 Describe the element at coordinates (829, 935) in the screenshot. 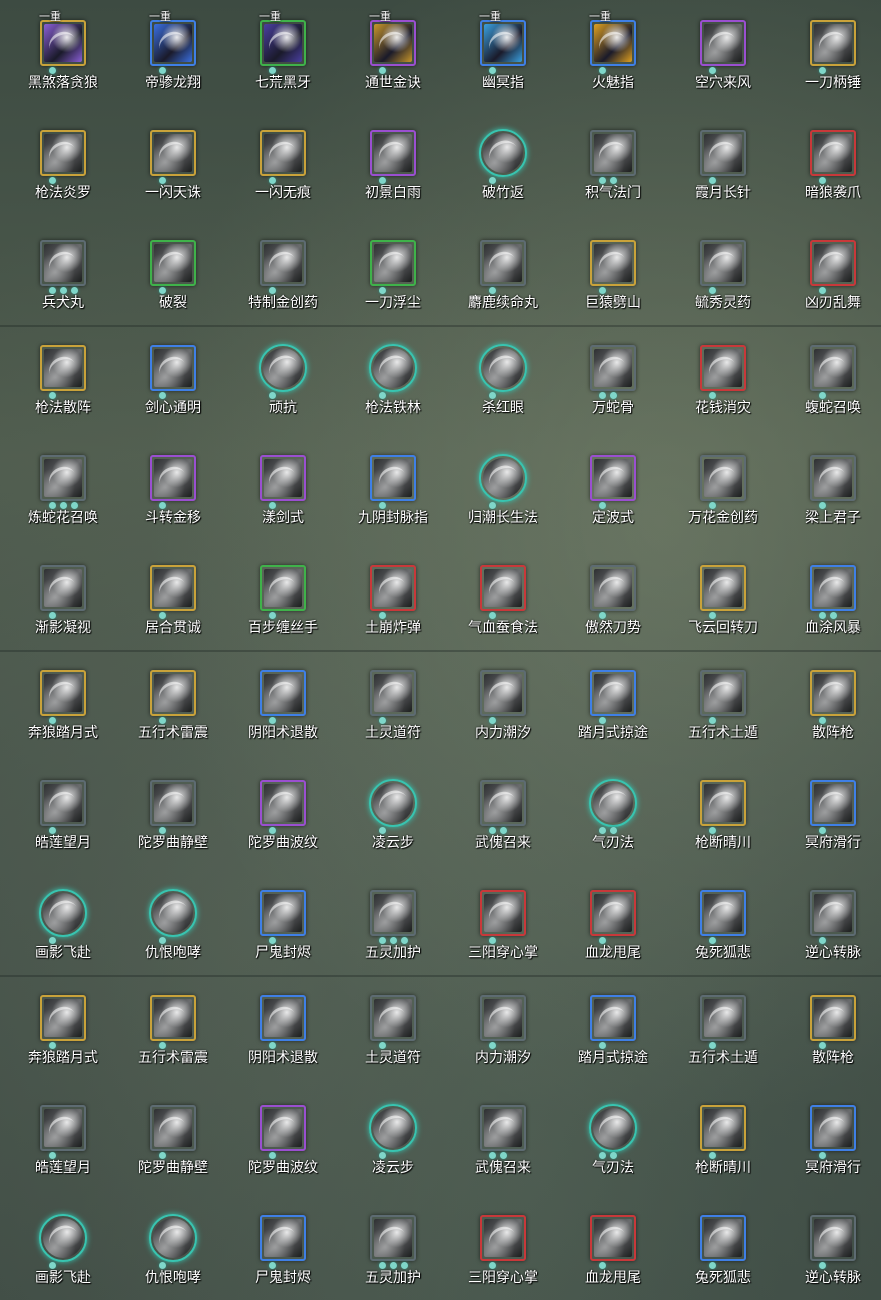

I see `skill-slot: 逆心转脉` at that location.